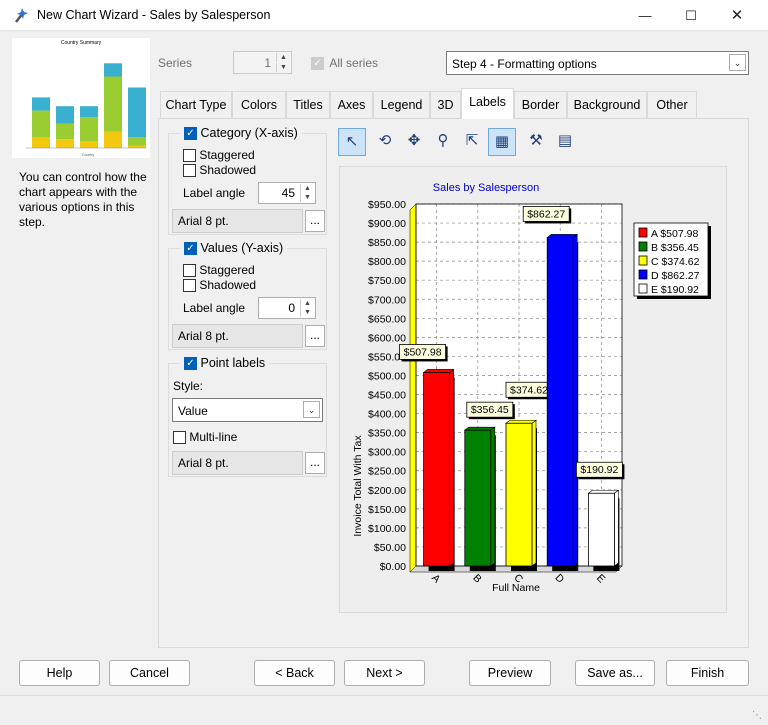 Image resolution: width=768 pixels, height=725 pixels. Describe the element at coordinates (294, 673) in the screenshot. I see `back-button: < Back` at that location.